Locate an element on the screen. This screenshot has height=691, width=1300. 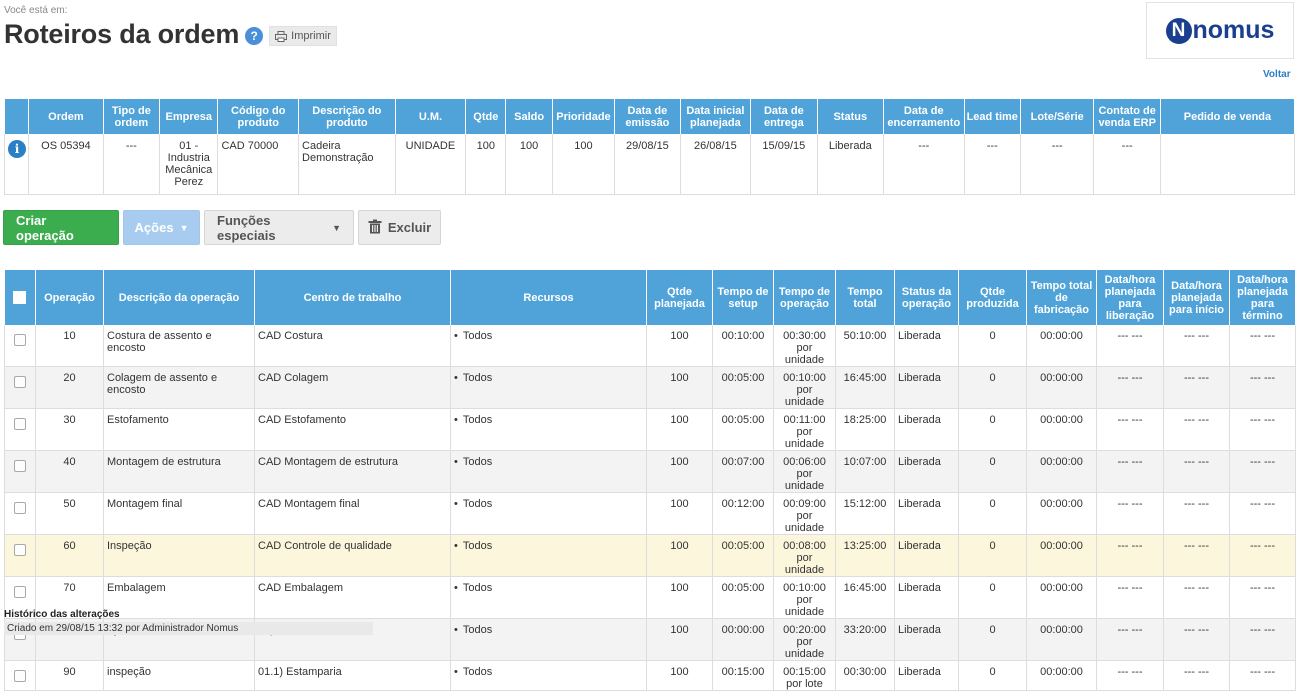
order-col-prioridade: Prioridade is located at coordinates (584, 116).